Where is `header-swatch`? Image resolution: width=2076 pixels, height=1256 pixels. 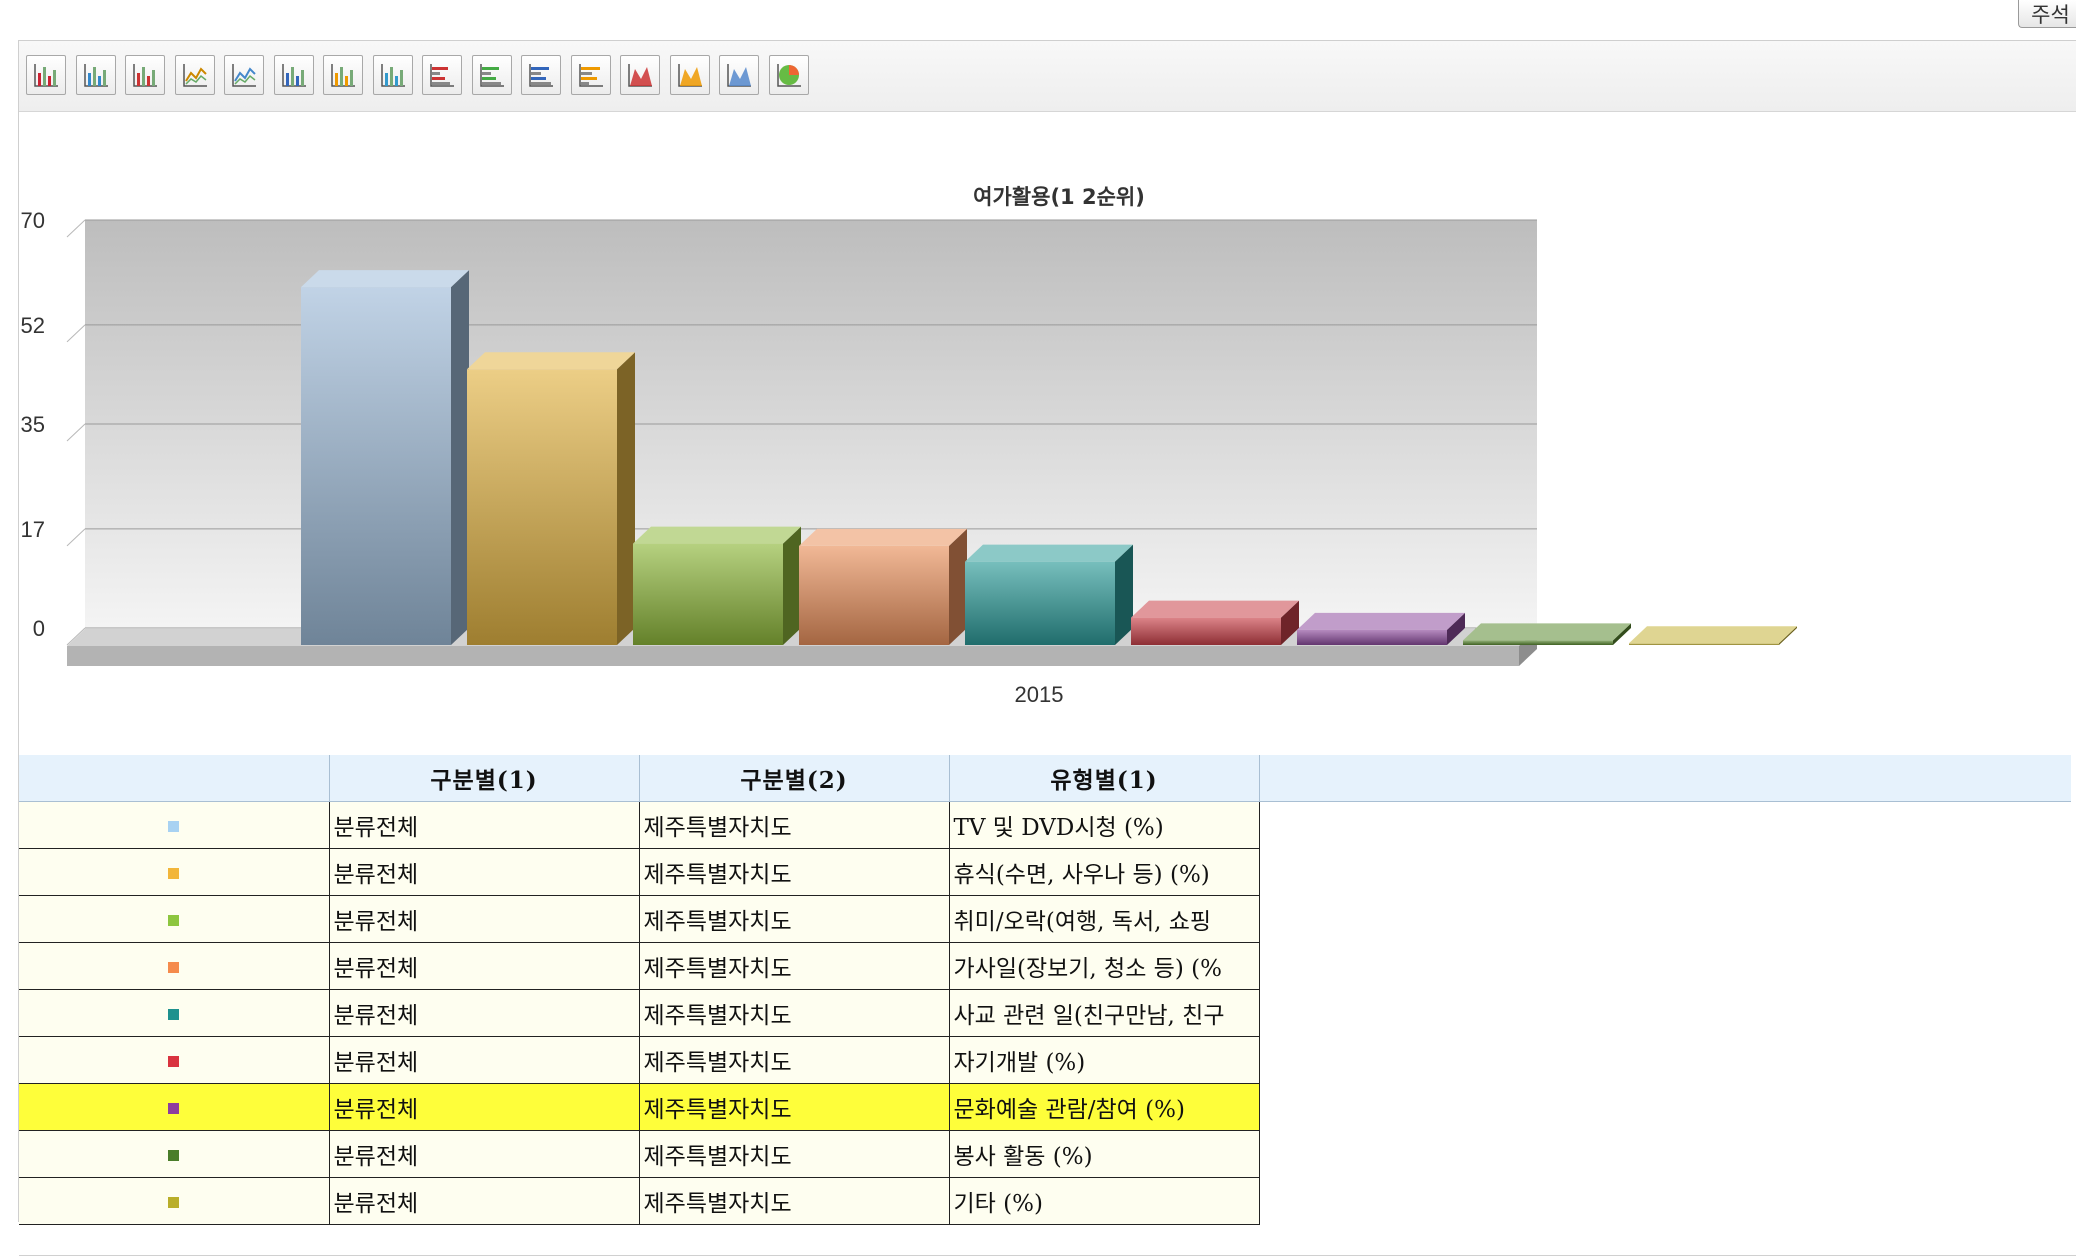
header-swatch is located at coordinates (174, 778).